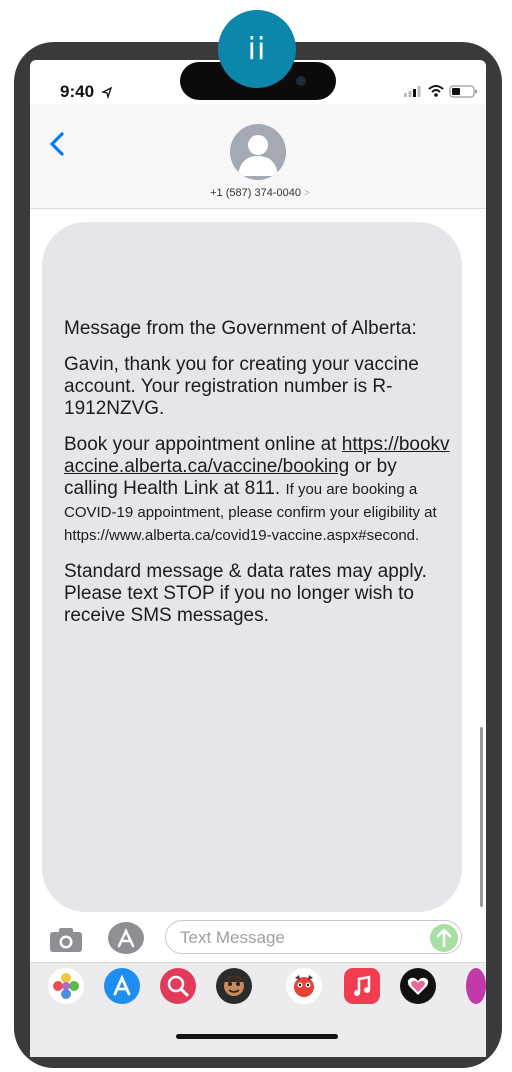 This screenshot has height=1072, width=512. I want to click on photos-icon, so click(66, 986).